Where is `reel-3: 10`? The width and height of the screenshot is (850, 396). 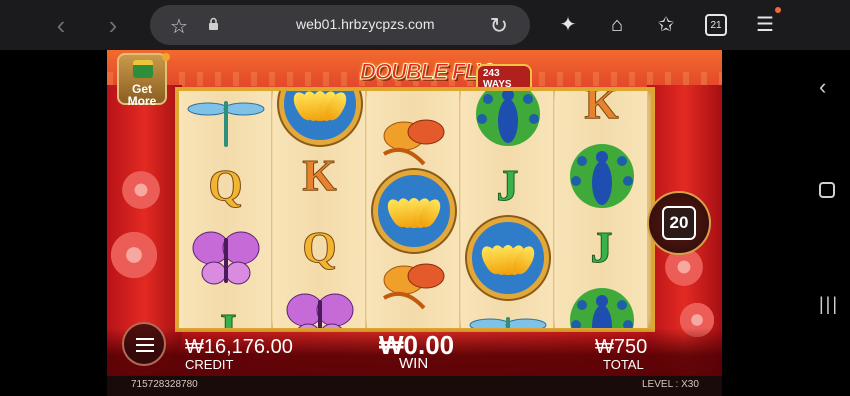
reel-3: 10 is located at coordinates (413, 209).